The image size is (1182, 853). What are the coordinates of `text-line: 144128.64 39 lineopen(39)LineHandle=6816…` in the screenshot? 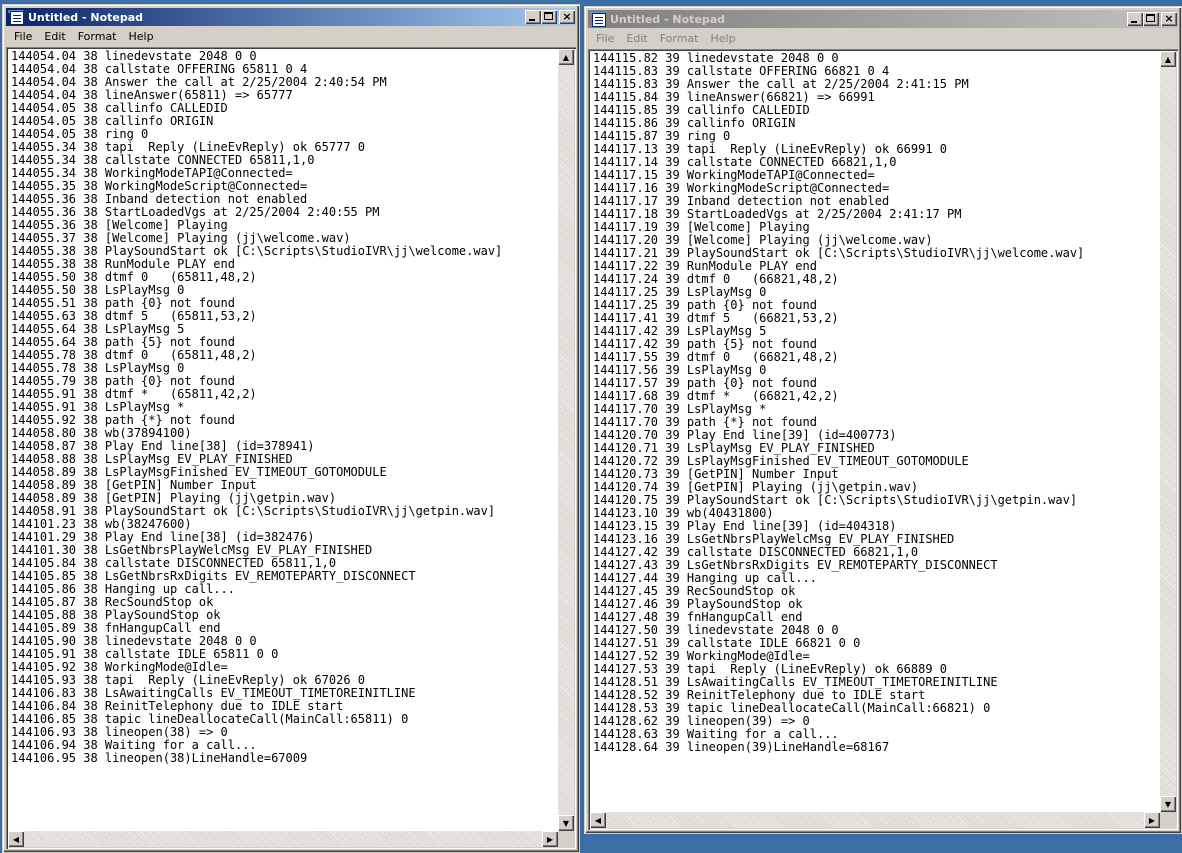 It's located at (741, 747).